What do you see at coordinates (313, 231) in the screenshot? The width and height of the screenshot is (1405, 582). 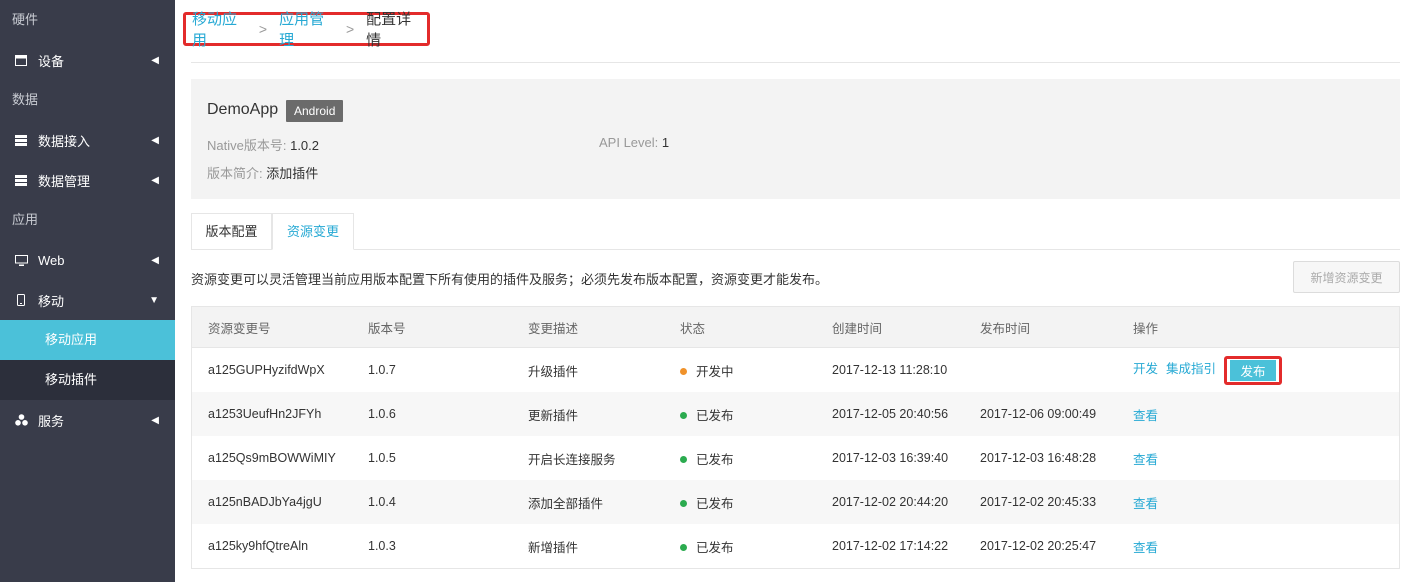 I see `tab-resource-change: 资源变更` at bounding box center [313, 231].